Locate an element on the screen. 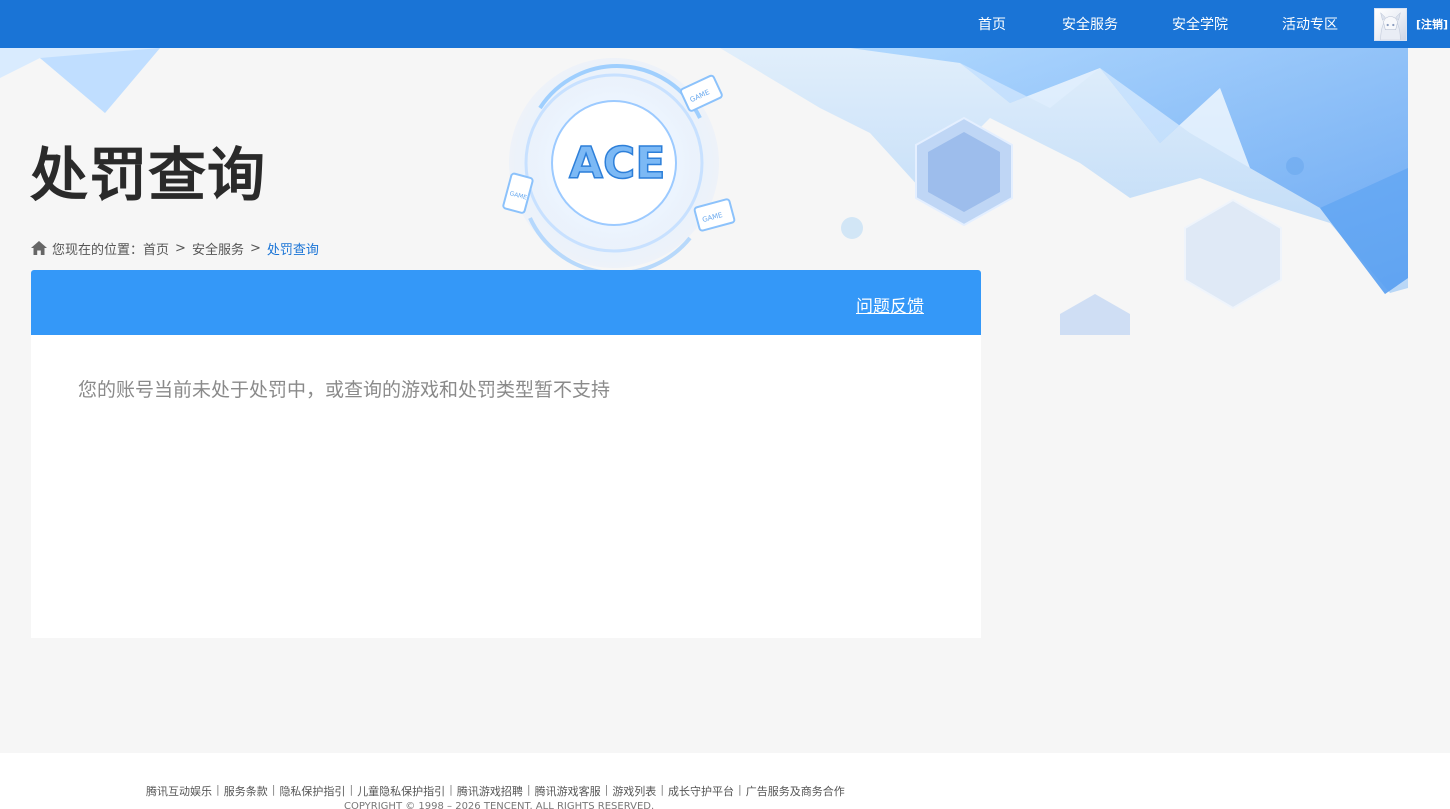 The width and height of the screenshot is (1450, 809). footer-link-game-list: 游戏列表 is located at coordinates (634, 791).